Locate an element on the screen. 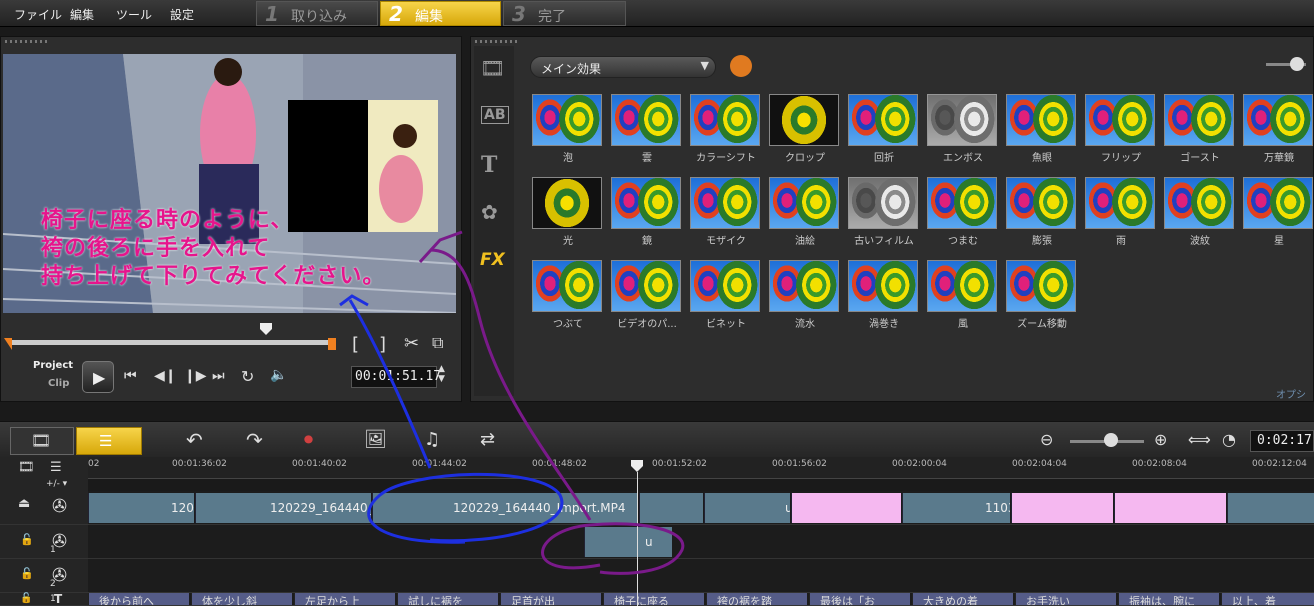 Image resolution: width=1314 pixels, height=606 pixels. step-capture: 1 取り込み is located at coordinates (317, 13).